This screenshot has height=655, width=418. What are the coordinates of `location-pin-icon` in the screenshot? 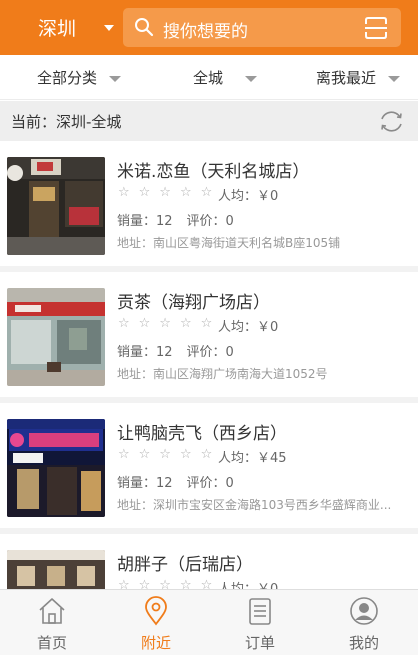 It's located at (156, 611).